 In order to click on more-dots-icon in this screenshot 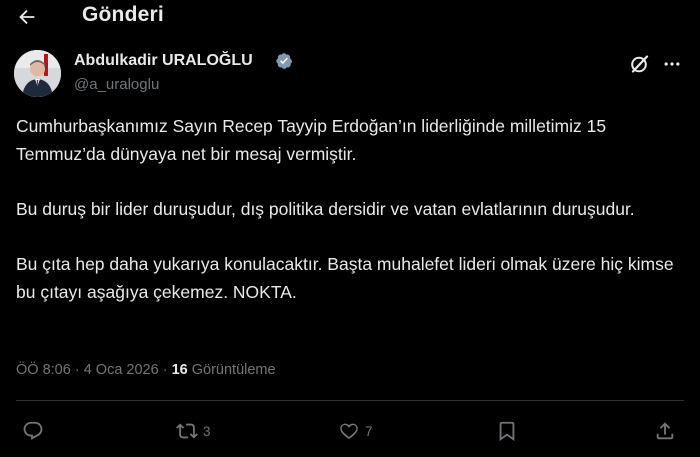, I will do `click(672, 64)`.